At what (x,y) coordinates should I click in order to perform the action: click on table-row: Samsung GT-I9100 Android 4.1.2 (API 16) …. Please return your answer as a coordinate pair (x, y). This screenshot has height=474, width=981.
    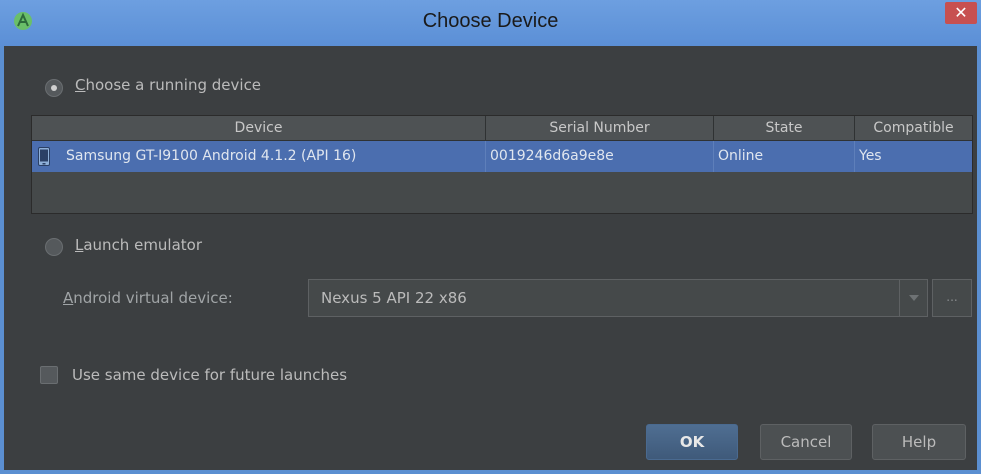
    Looking at the image, I should click on (502, 156).